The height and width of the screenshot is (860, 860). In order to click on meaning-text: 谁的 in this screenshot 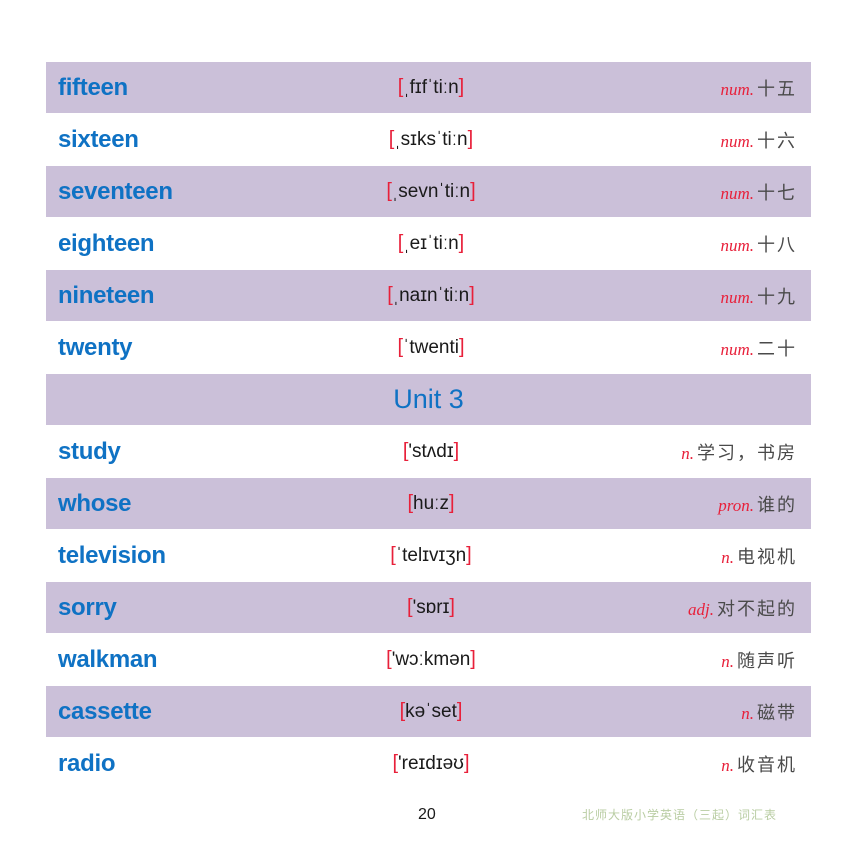, I will do `click(777, 505)`.